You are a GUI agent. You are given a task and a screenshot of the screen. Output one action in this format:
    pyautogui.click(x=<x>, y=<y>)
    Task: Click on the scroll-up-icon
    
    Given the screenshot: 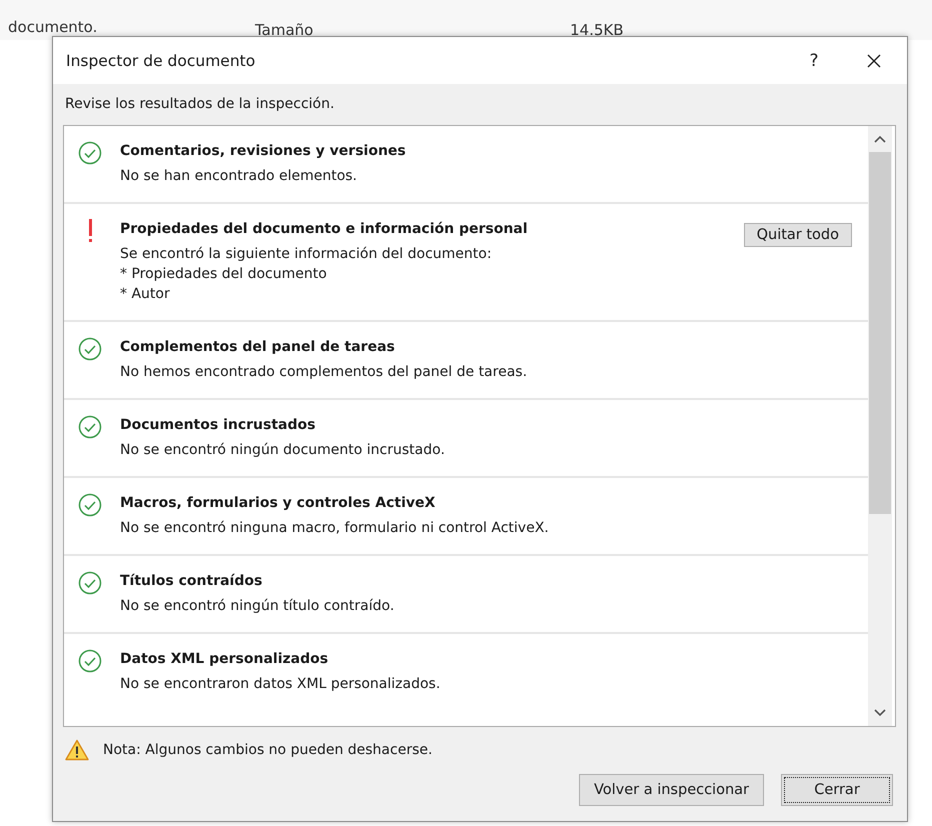 What is the action you would take?
    pyautogui.click(x=880, y=139)
    